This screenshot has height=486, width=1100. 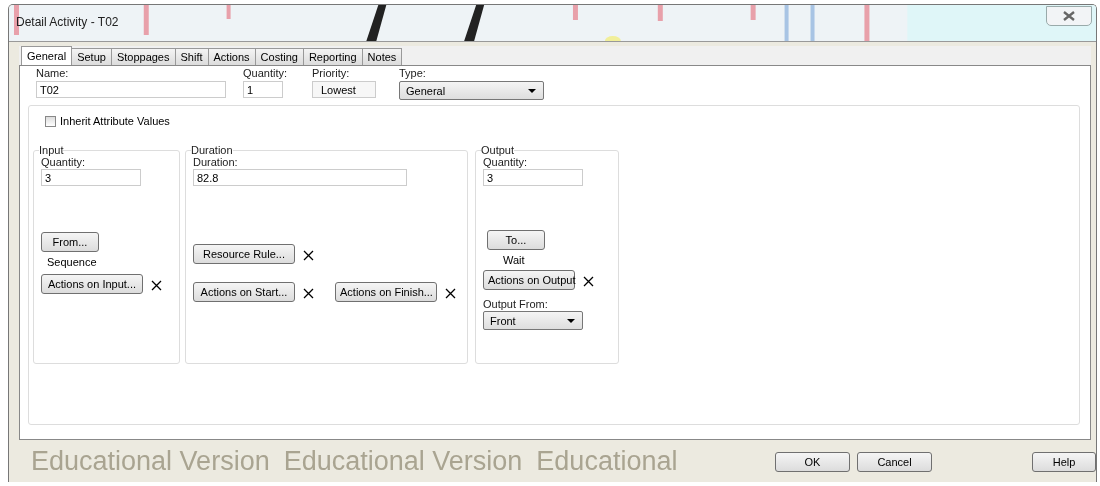 What do you see at coordinates (231, 56) in the screenshot?
I see `tab: Actions` at bounding box center [231, 56].